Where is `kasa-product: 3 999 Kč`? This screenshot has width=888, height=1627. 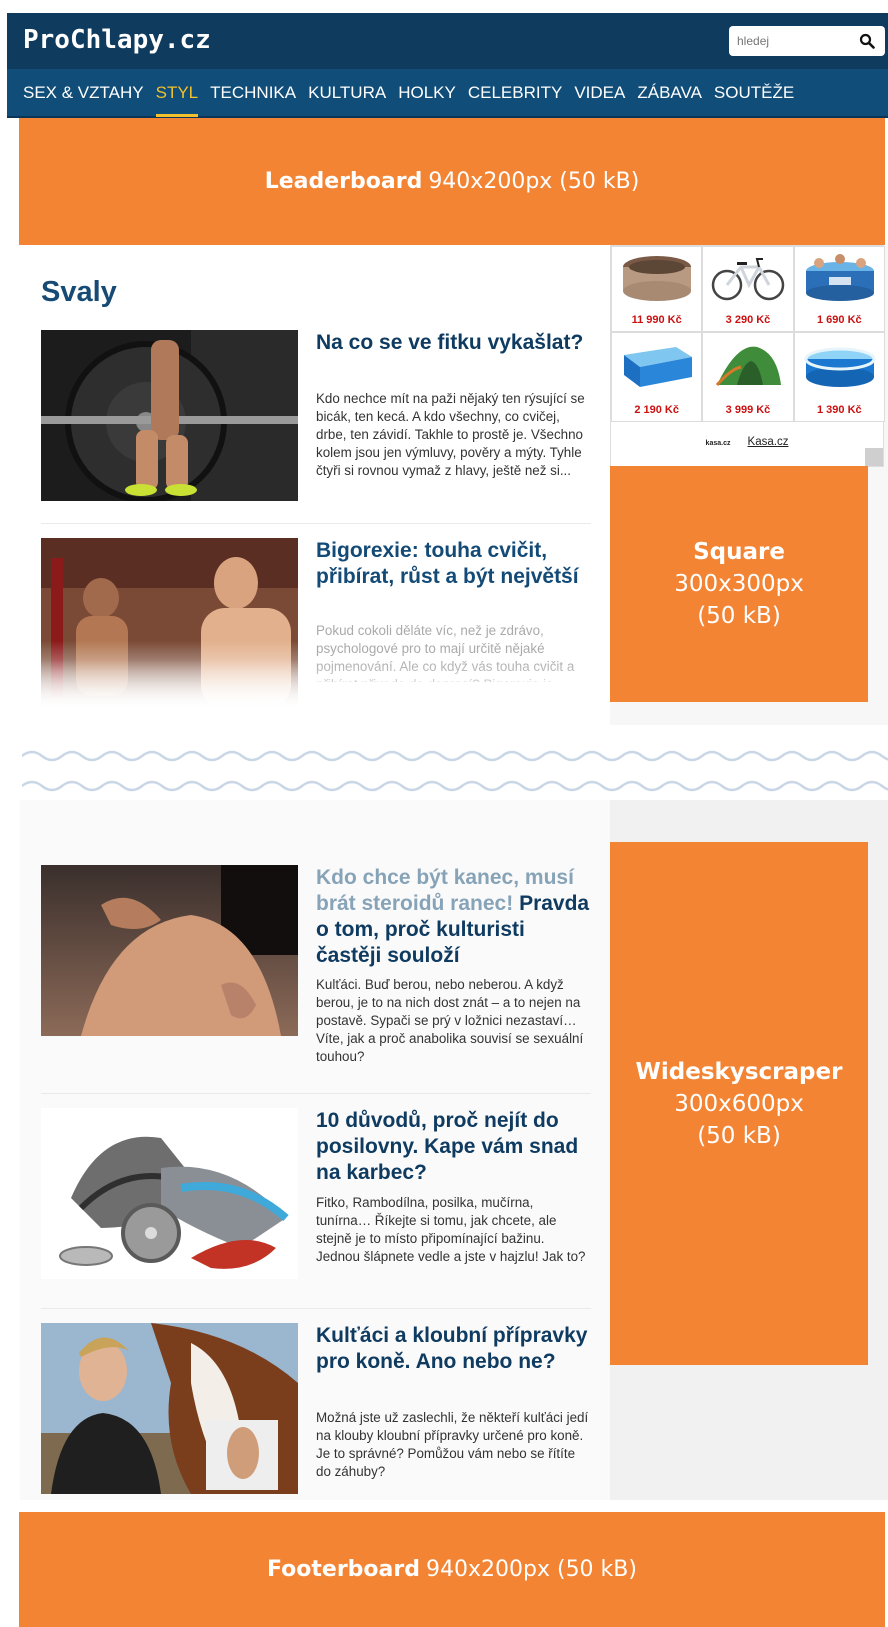 kasa-product: 3 999 Kč is located at coordinates (748, 377).